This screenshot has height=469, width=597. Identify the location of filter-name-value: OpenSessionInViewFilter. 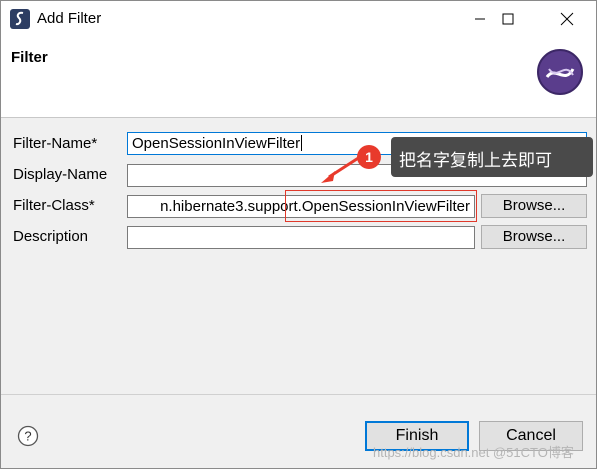
(216, 143).